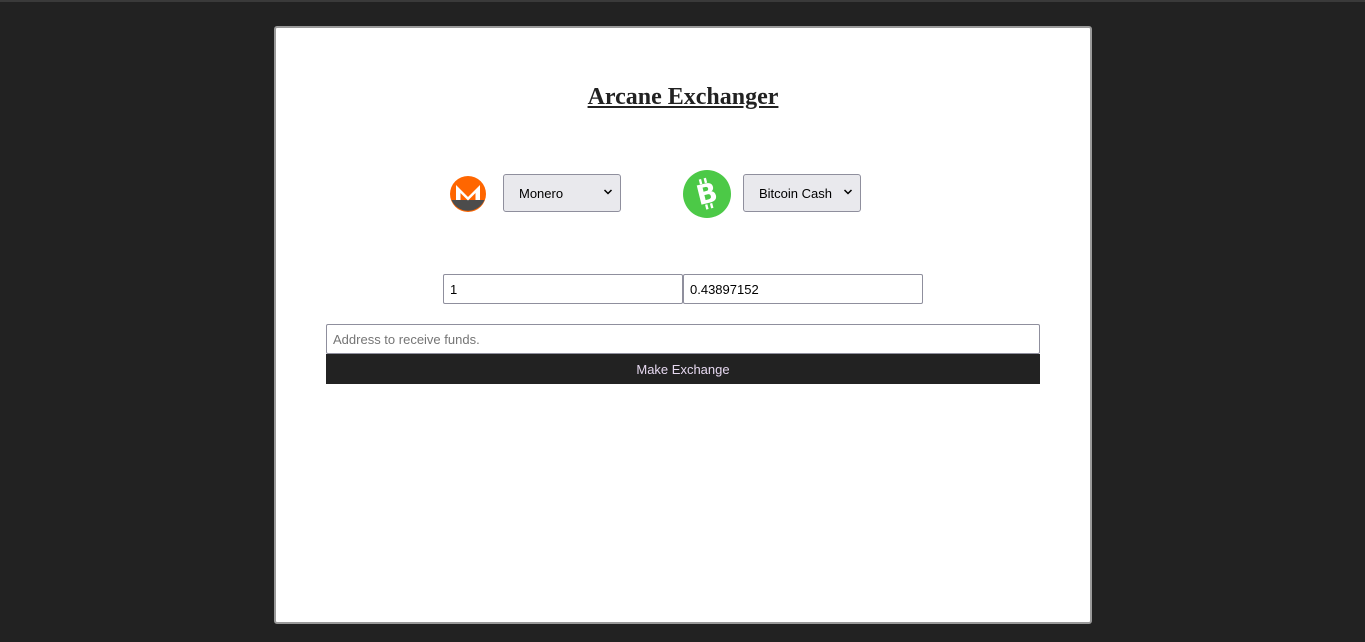 Image resolution: width=1365 pixels, height=642 pixels. I want to click on from-currency-label: Monero, so click(541, 193).